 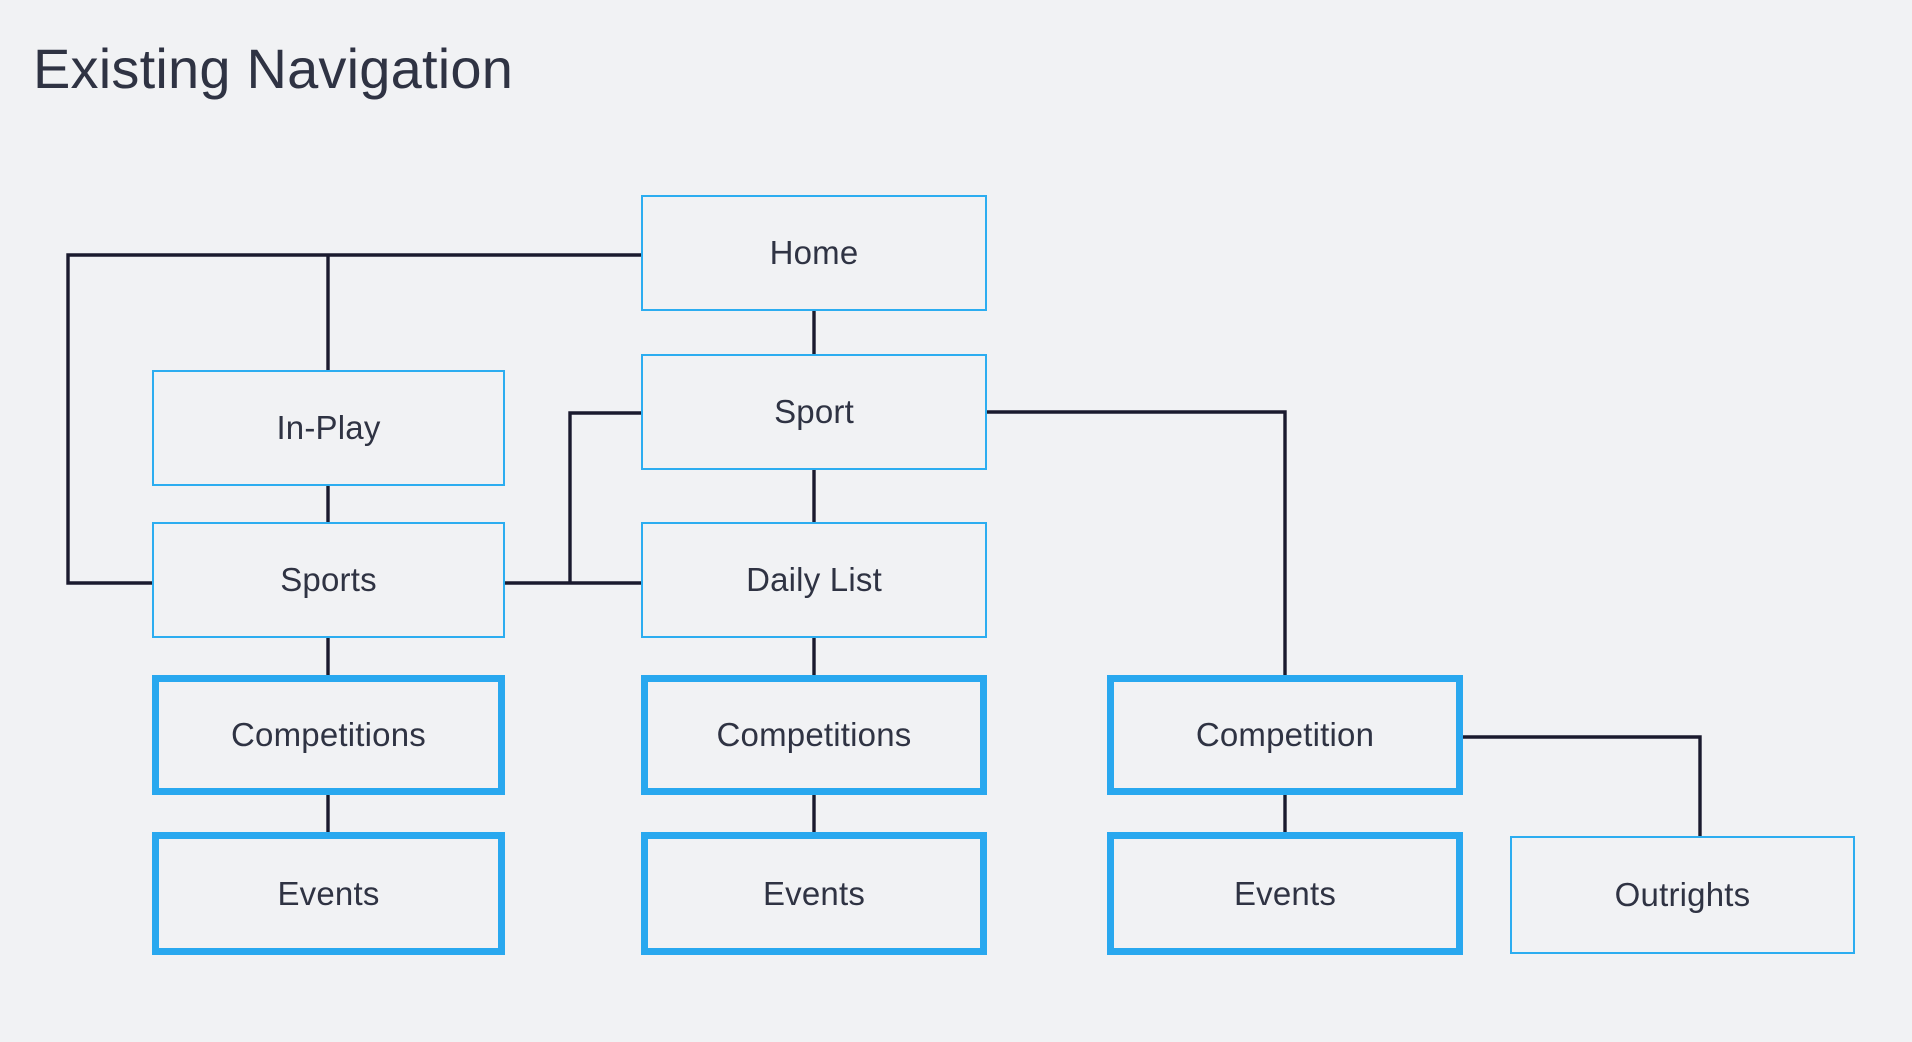 I want to click on node-label-events-3: Events, so click(x=1285, y=893).